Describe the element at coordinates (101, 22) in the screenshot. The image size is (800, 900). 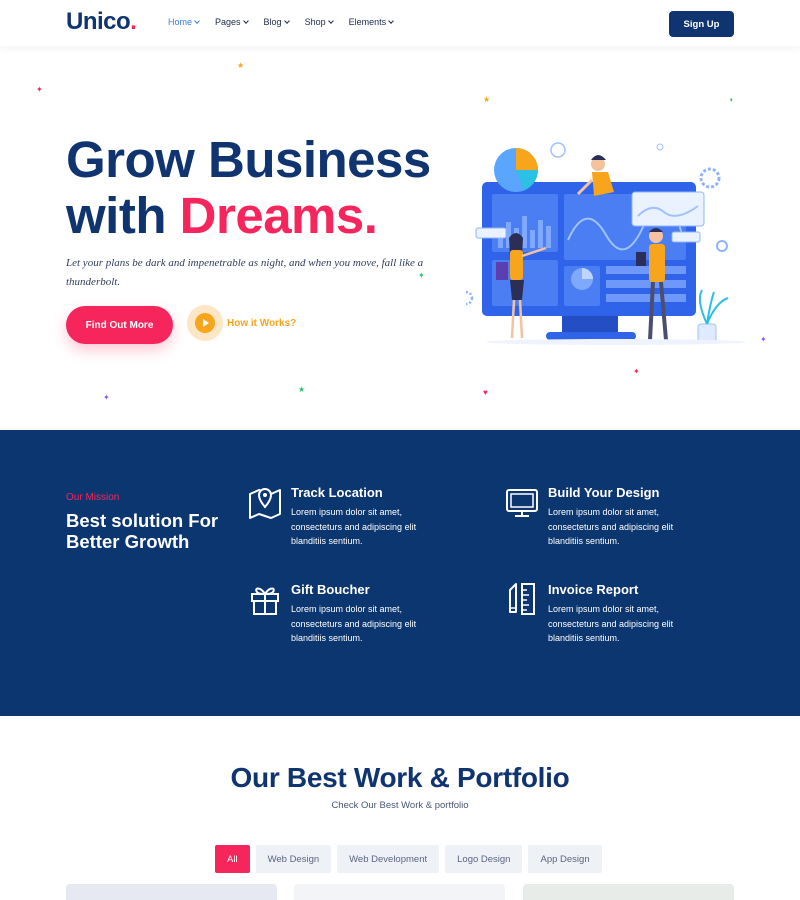
I see `site-logo: Unico.` at that location.